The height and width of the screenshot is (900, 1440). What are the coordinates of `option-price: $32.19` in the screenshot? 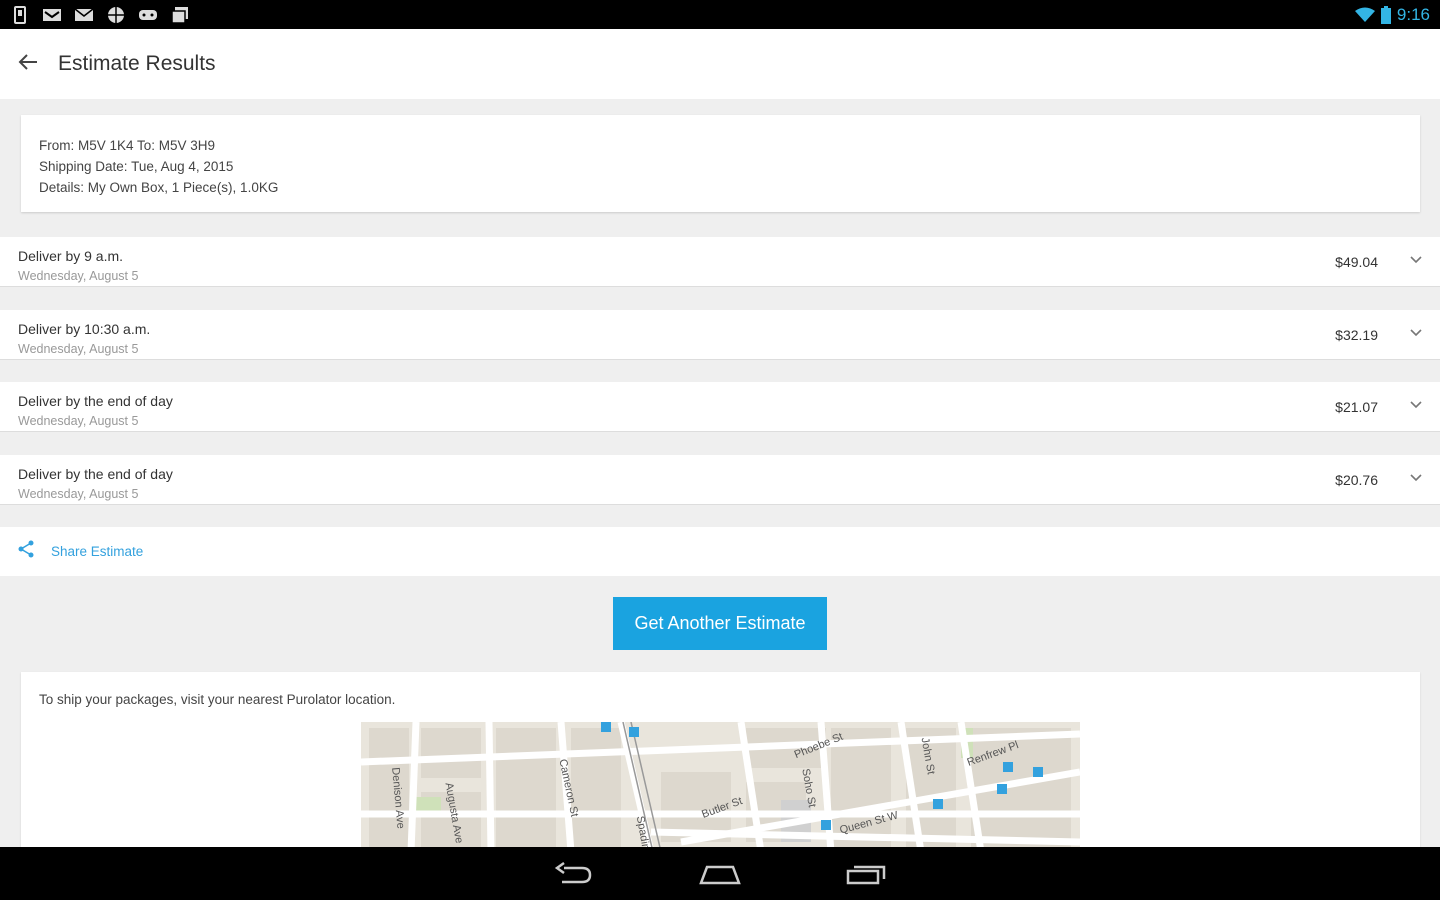 It's located at (1356, 335).